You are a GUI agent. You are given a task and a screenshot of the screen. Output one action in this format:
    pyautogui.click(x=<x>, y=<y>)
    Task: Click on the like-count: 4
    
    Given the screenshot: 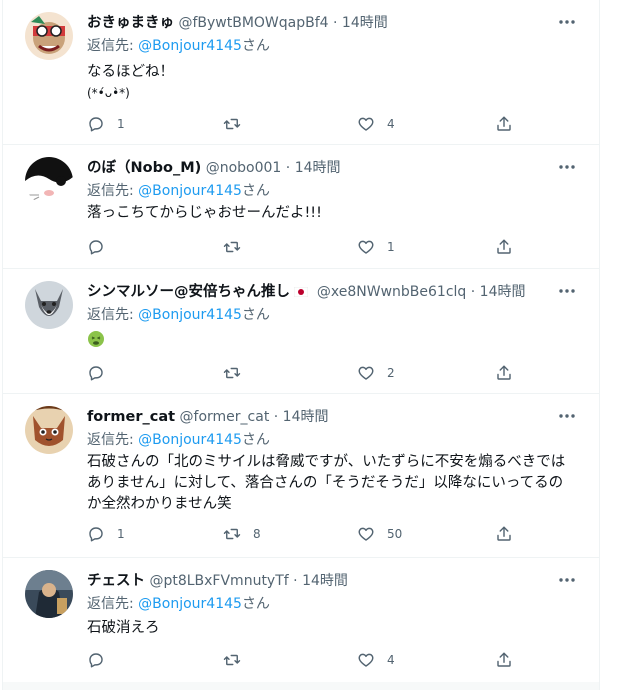 What is the action you would take?
    pyautogui.click(x=391, y=660)
    